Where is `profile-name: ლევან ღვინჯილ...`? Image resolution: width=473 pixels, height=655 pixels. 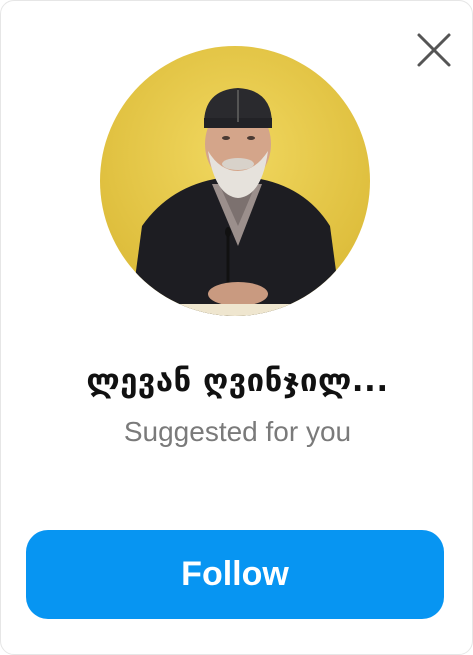 profile-name: ლევან ღვინჯილ... is located at coordinates (236, 381).